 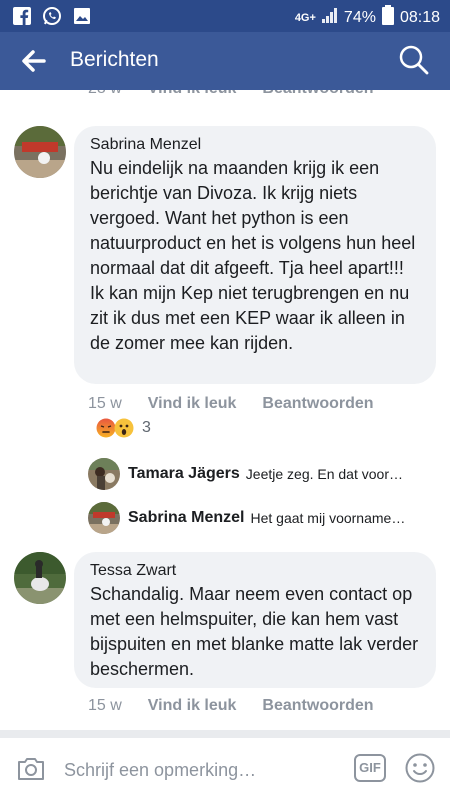 What do you see at coordinates (186, 518) in the screenshot?
I see `reply-author: Sabrina Menzel` at bounding box center [186, 518].